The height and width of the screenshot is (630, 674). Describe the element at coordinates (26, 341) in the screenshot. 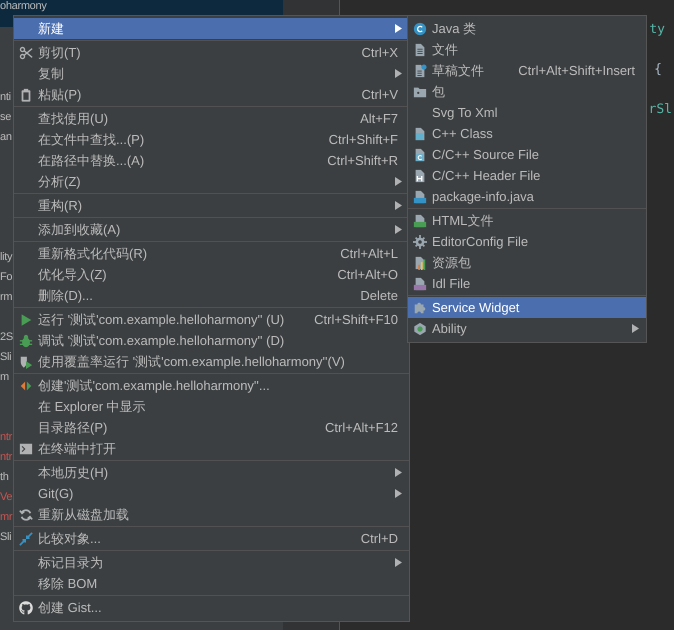

I see `bug-icon` at that location.